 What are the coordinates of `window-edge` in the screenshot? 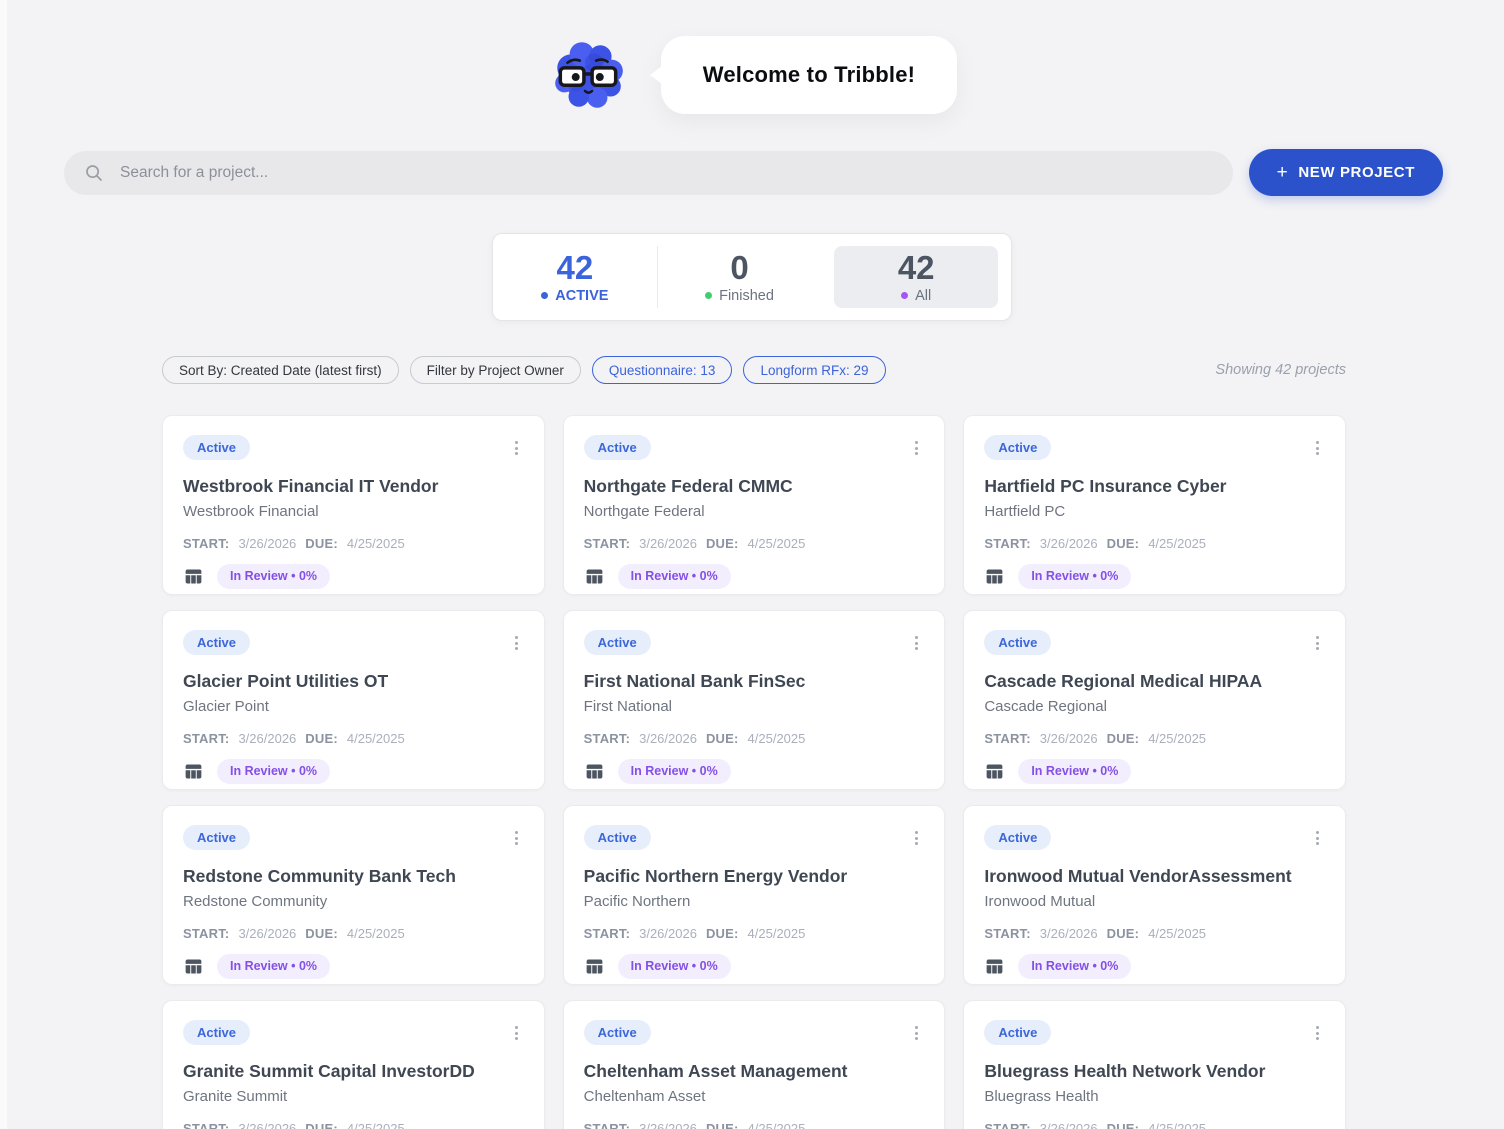 It's located at (3, 564).